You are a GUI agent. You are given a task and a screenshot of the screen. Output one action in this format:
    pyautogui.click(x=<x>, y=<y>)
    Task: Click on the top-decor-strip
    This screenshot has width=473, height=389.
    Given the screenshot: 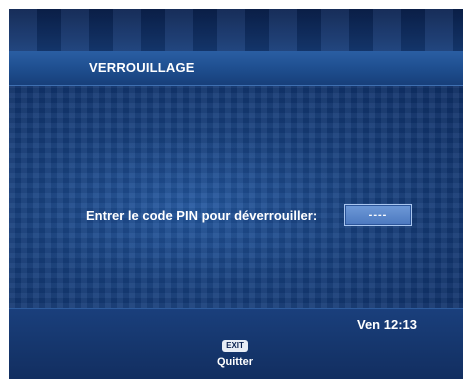 What is the action you would take?
    pyautogui.click(x=236, y=30)
    